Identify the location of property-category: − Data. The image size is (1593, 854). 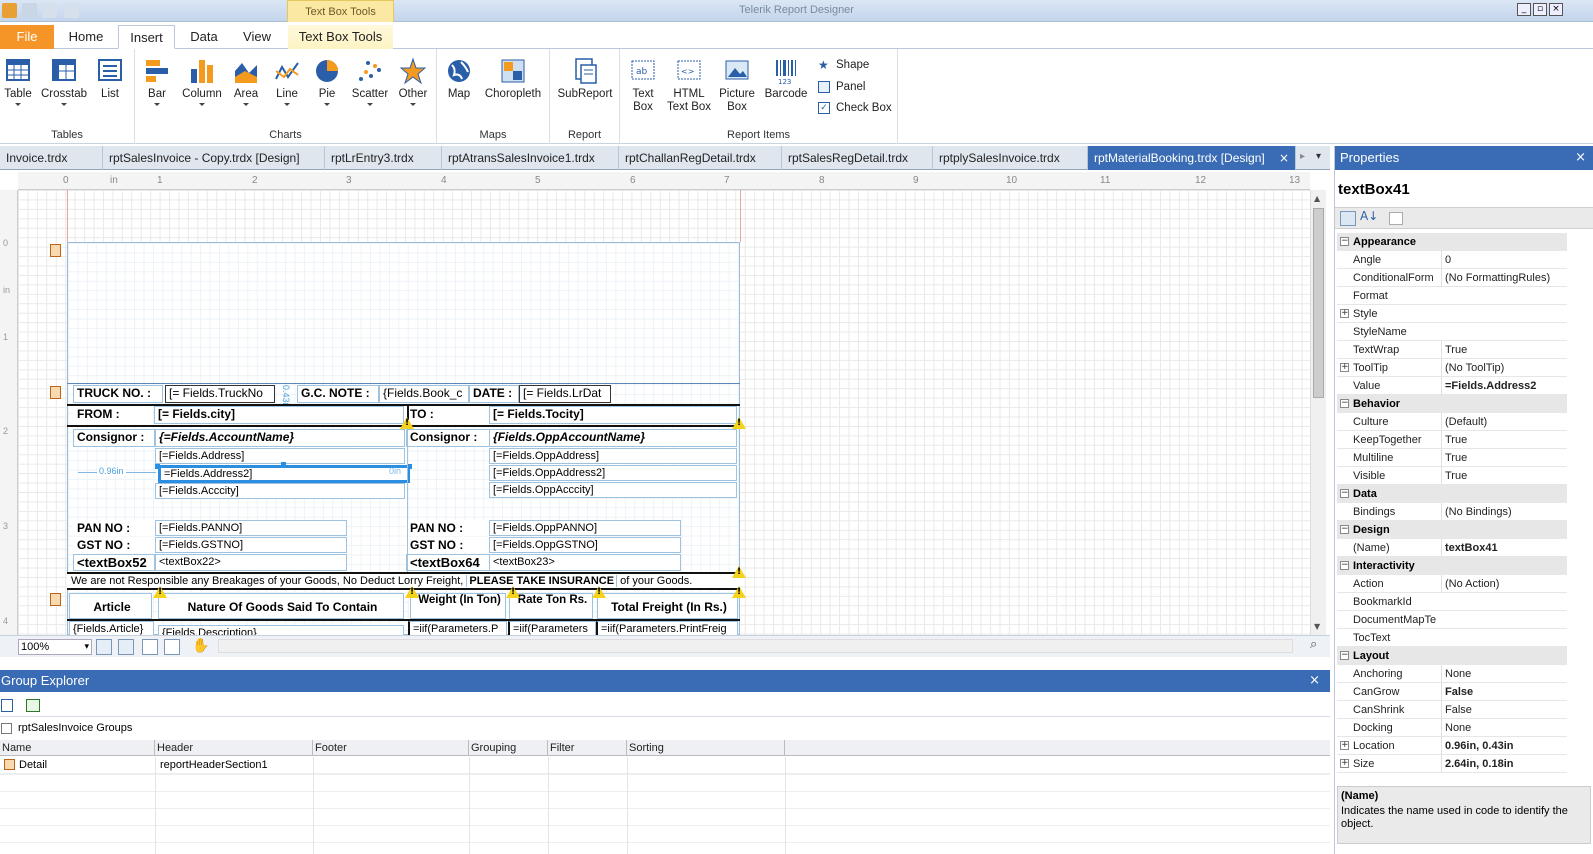
(1452, 494).